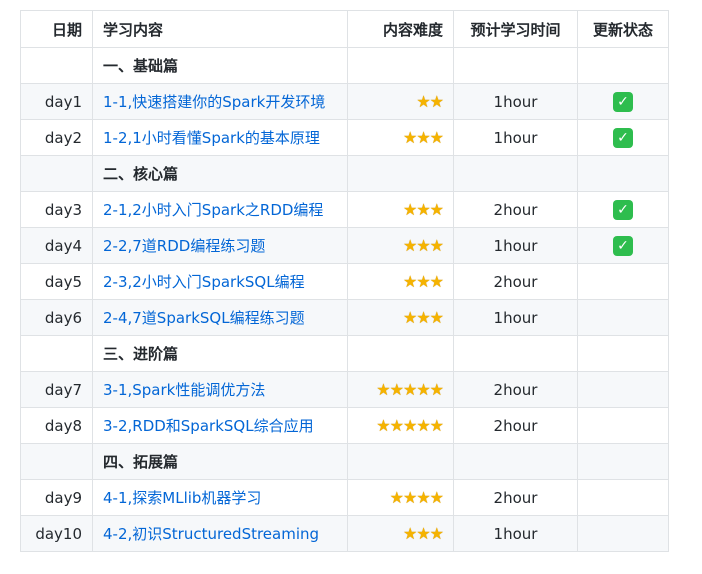 The height and width of the screenshot is (574, 702). I want to click on section-title: 三、进阶篇, so click(220, 353).